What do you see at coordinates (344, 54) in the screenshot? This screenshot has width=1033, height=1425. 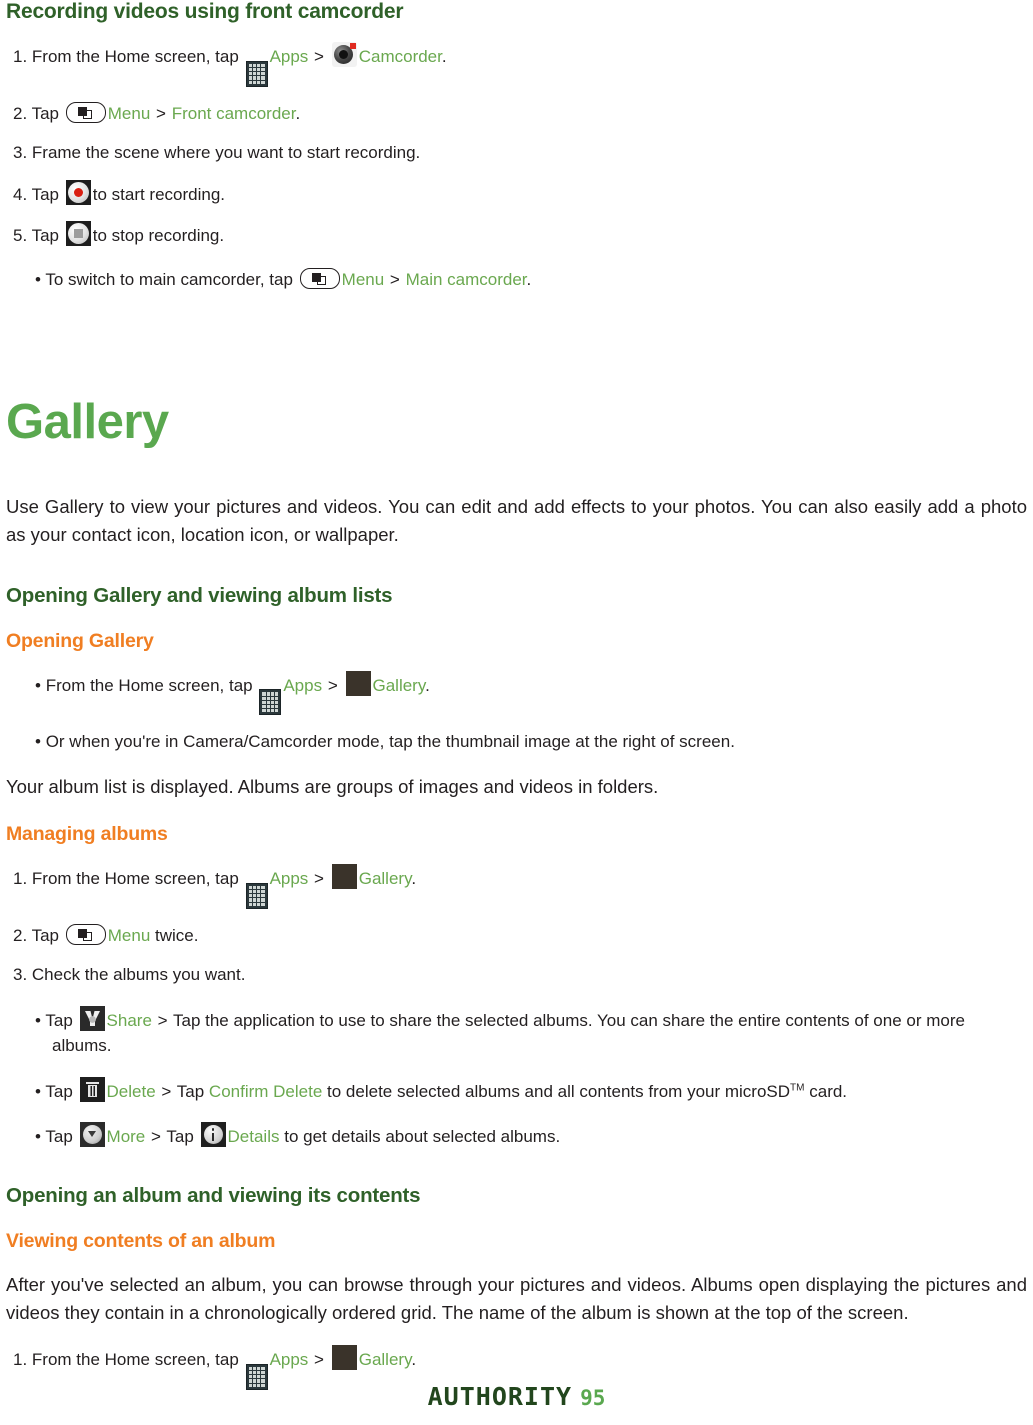 I see `camcorder-lens-icon` at bounding box center [344, 54].